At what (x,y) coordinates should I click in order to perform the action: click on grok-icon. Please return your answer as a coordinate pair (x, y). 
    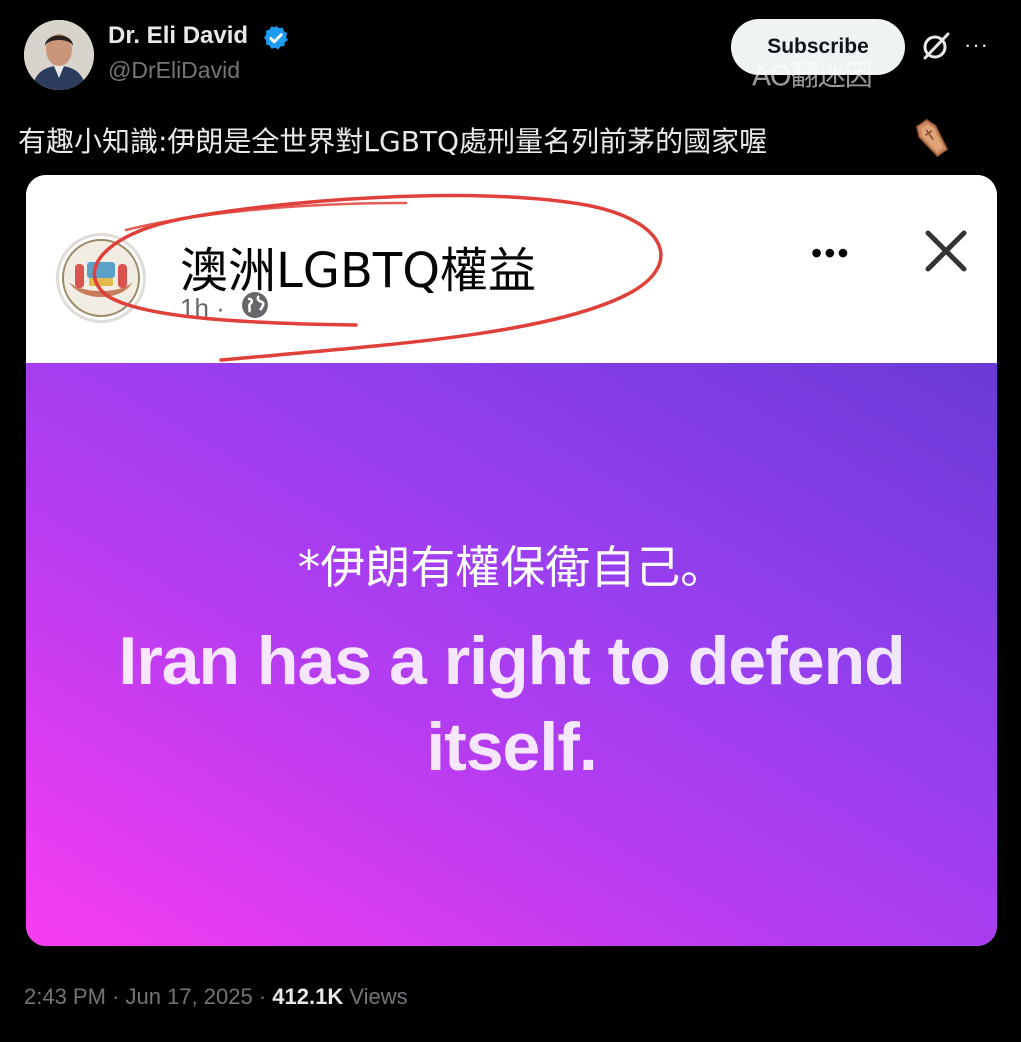
    Looking at the image, I should click on (936, 46).